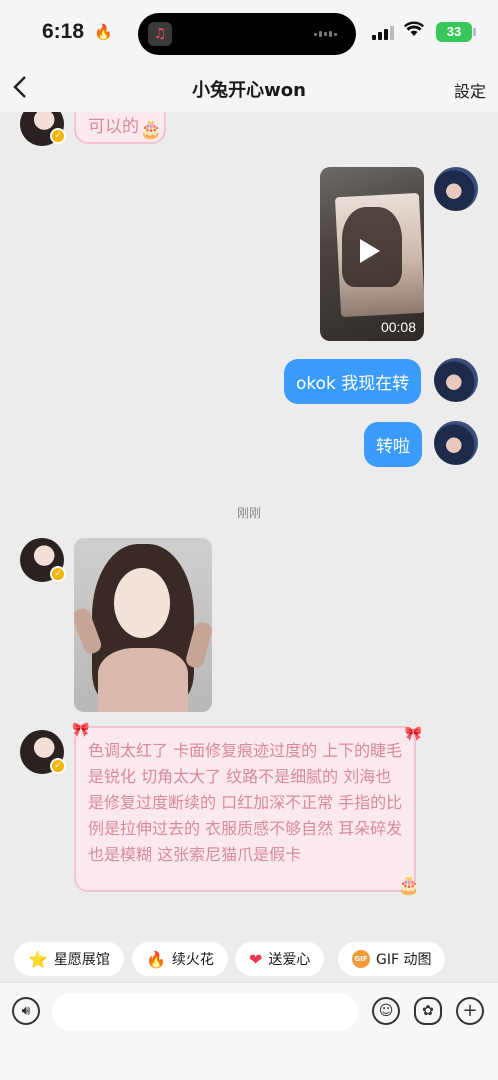  I want to click on audio-wave-icon, so click(327, 34).